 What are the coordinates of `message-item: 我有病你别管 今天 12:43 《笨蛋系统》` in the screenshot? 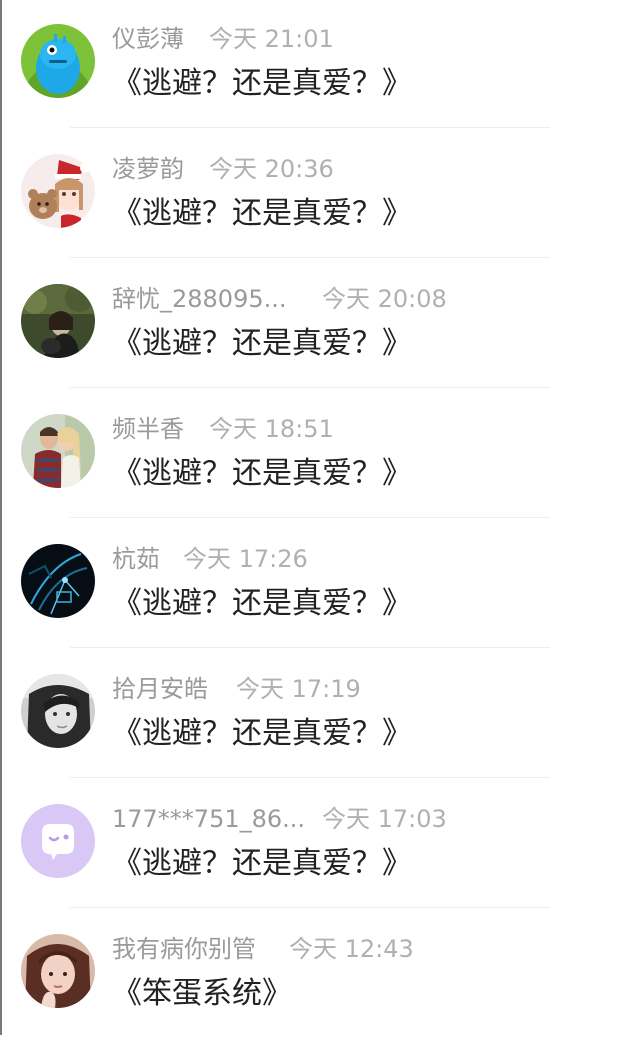 It's located at (320, 975).